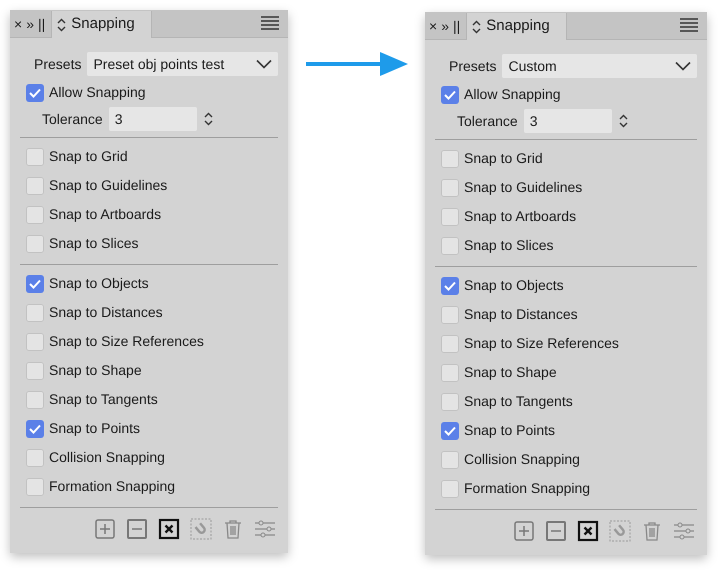 The width and height of the screenshot is (720, 579). Describe the element at coordinates (599, 66) in the screenshot. I see `presets-dropdown: Custom` at that location.